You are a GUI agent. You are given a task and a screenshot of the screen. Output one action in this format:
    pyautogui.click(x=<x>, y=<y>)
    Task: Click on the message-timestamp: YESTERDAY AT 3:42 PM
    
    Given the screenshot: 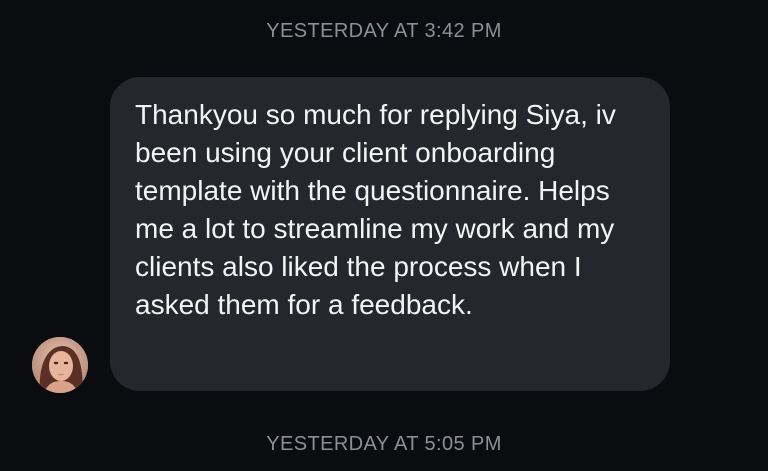 What is the action you would take?
    pyautogui.click(x=384, y=31)
    